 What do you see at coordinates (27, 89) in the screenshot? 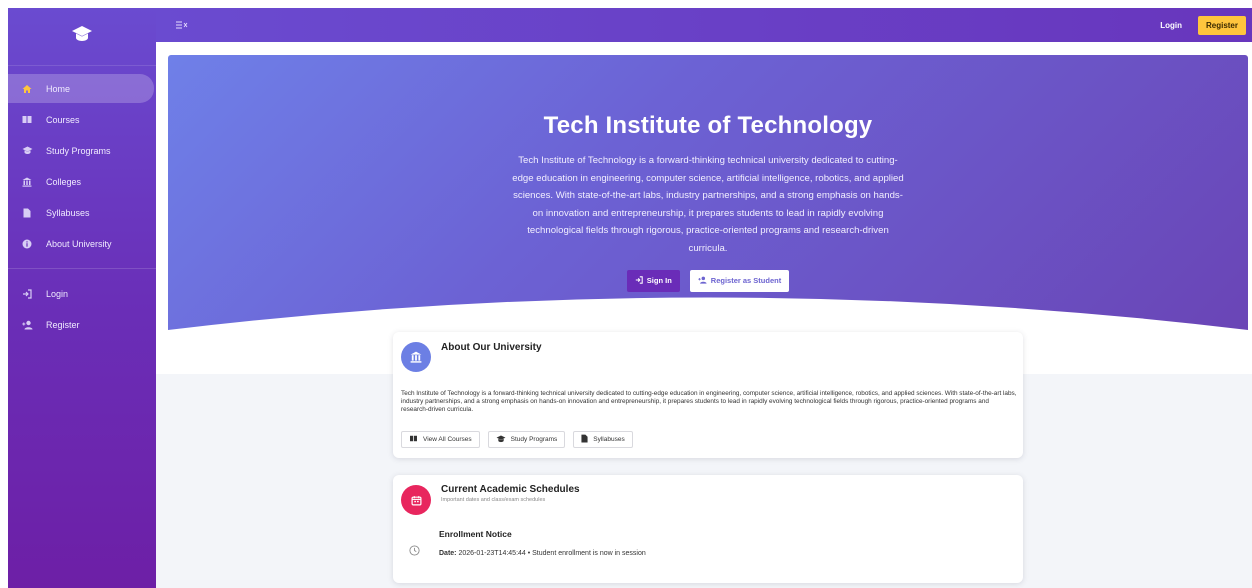
I see `home-icon` at bounding box center [27, 89].